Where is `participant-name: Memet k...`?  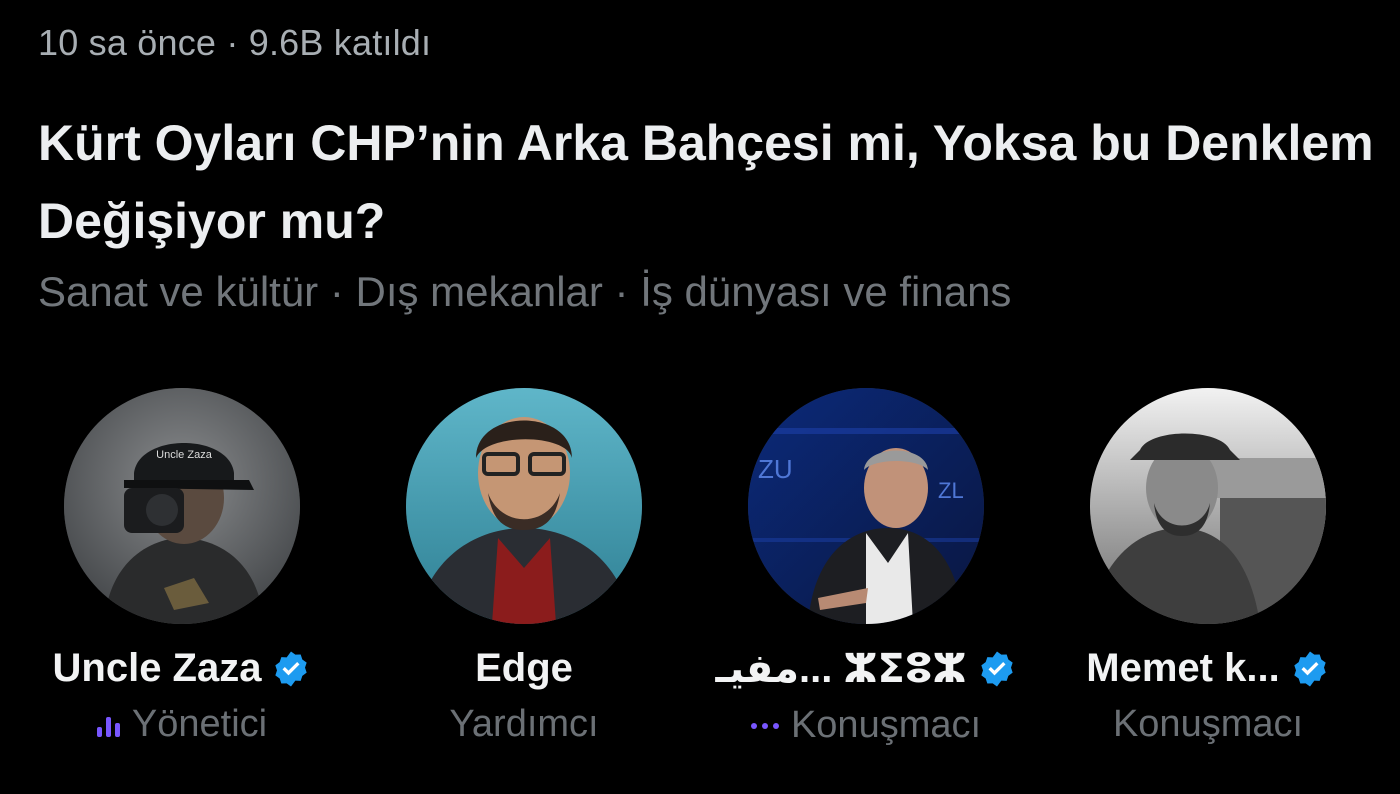 participant-name: Memet k... is located at coordinates (1183, 668).